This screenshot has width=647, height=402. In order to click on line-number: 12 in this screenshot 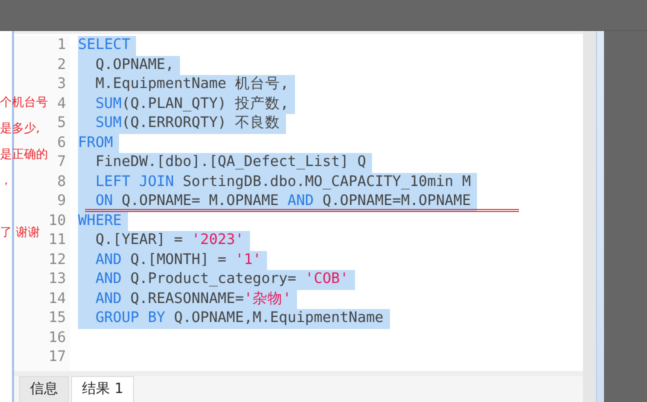, I will do `click(57, 260)`.